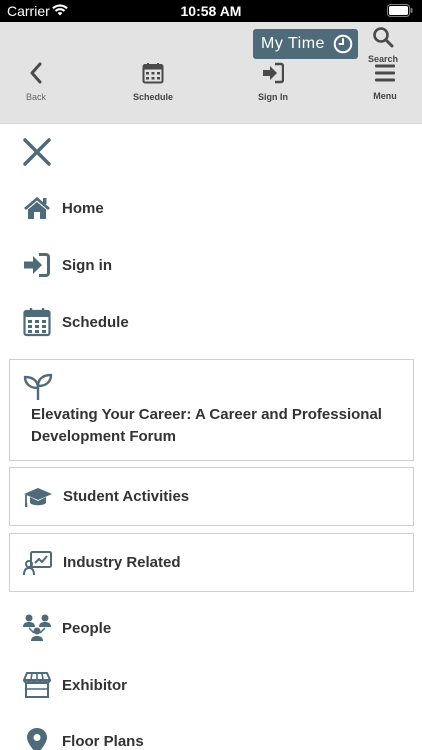 The image size is (422, 750). I want to click on menu-label-exhibitor: Exhibitor, so click(95, 685).